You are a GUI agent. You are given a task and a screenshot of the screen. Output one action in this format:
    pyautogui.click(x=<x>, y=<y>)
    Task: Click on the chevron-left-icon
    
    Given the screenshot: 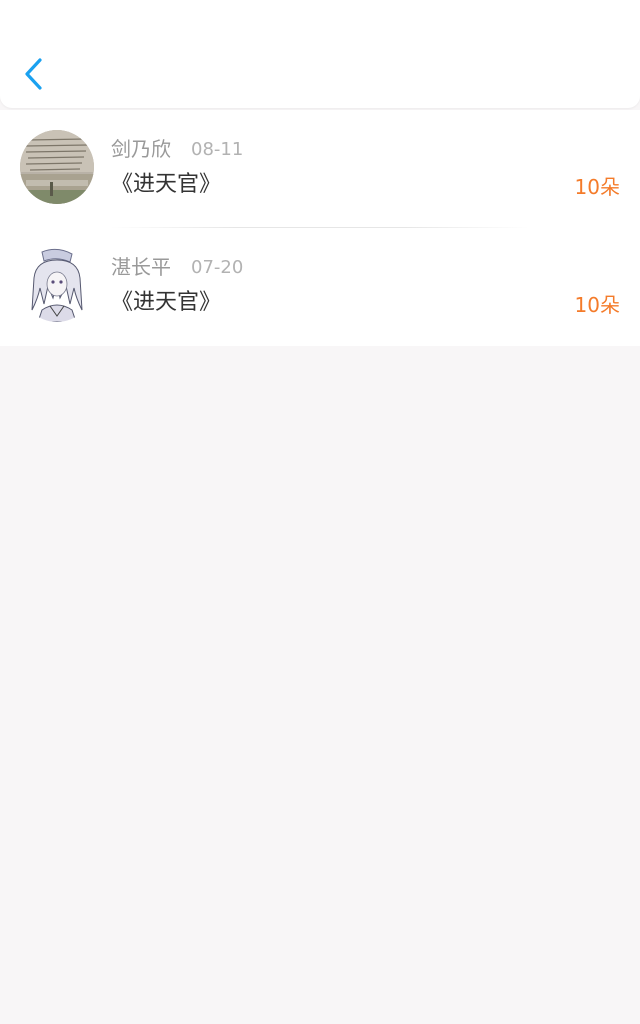 What is the action you would take?
    pyautogui.click(x=36, y=74)
    